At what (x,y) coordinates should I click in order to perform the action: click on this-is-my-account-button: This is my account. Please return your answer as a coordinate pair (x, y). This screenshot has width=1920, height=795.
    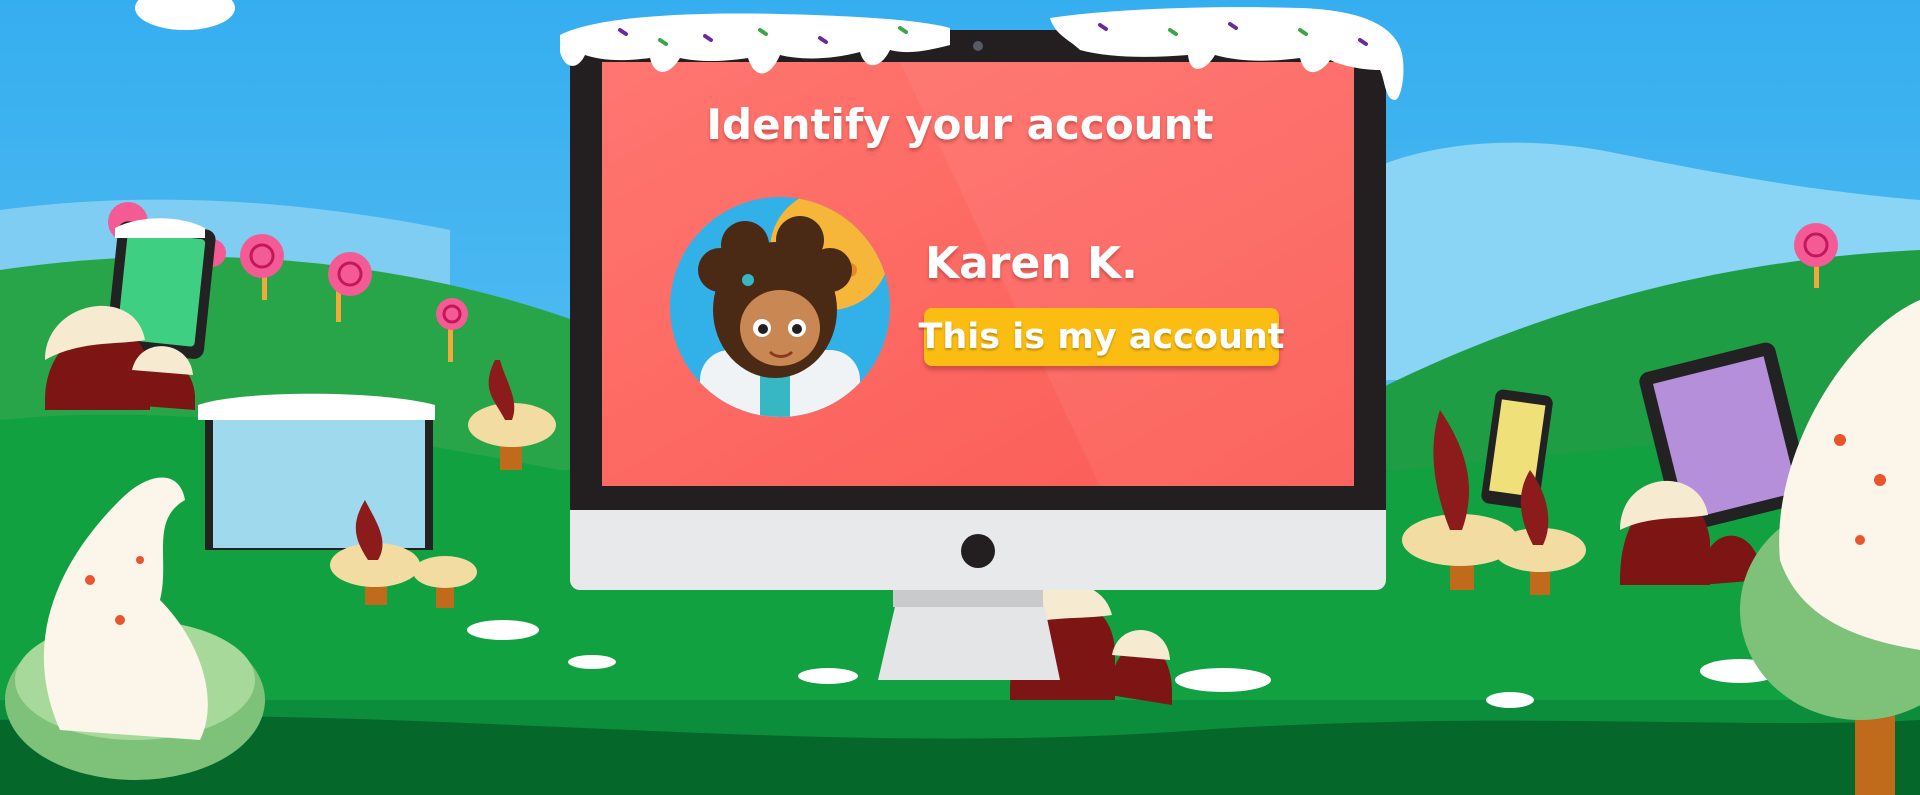
    Looking at the image, I should click on (1102, 337).